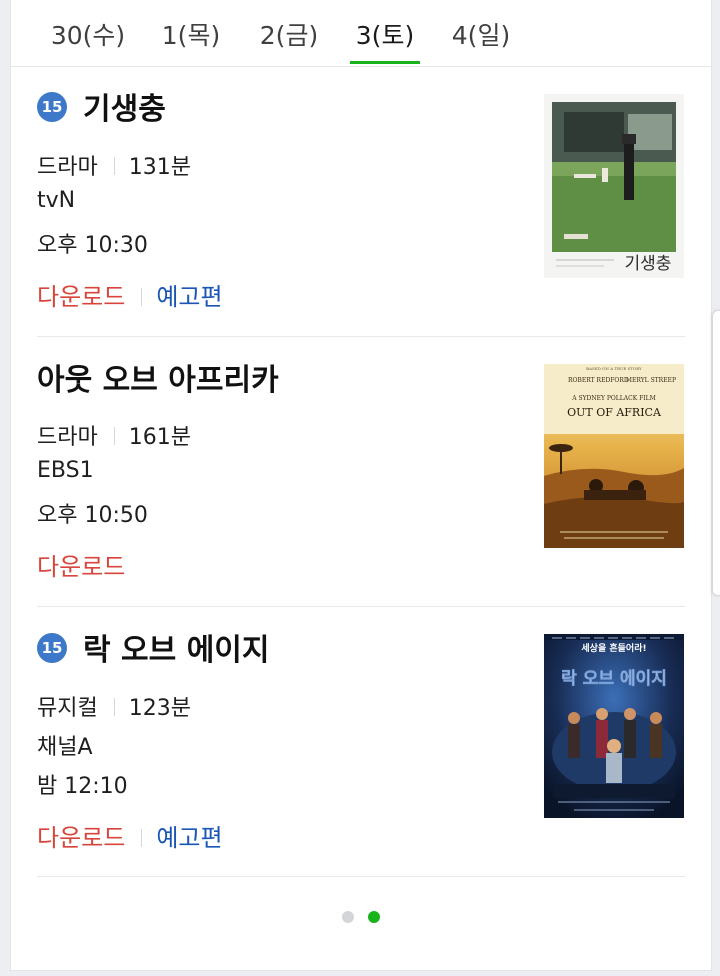 This screenshot has width=720, height=976. Describe the element at coordinates (65, 470) in the screenshot. I see `movie-channel: EBS1` at that location.